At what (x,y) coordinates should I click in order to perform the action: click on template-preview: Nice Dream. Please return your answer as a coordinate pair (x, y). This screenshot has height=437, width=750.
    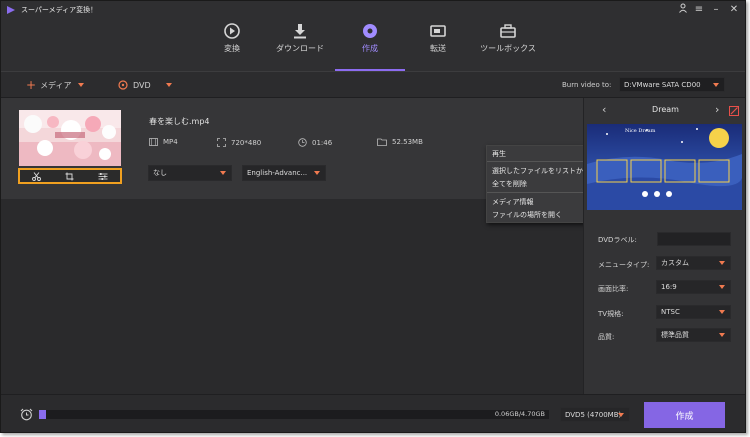
    Looking at the image, I should click on (664, 167).